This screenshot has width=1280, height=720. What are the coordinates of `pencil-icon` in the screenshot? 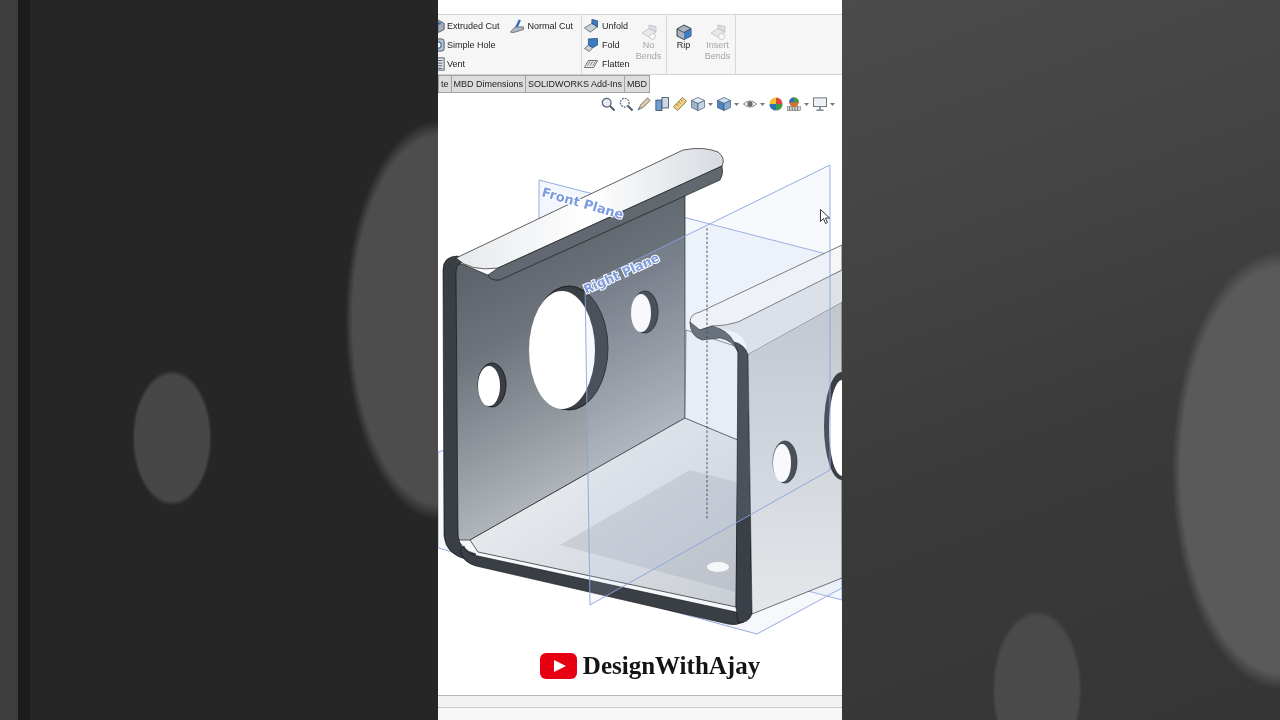 It's located at (644, 104).